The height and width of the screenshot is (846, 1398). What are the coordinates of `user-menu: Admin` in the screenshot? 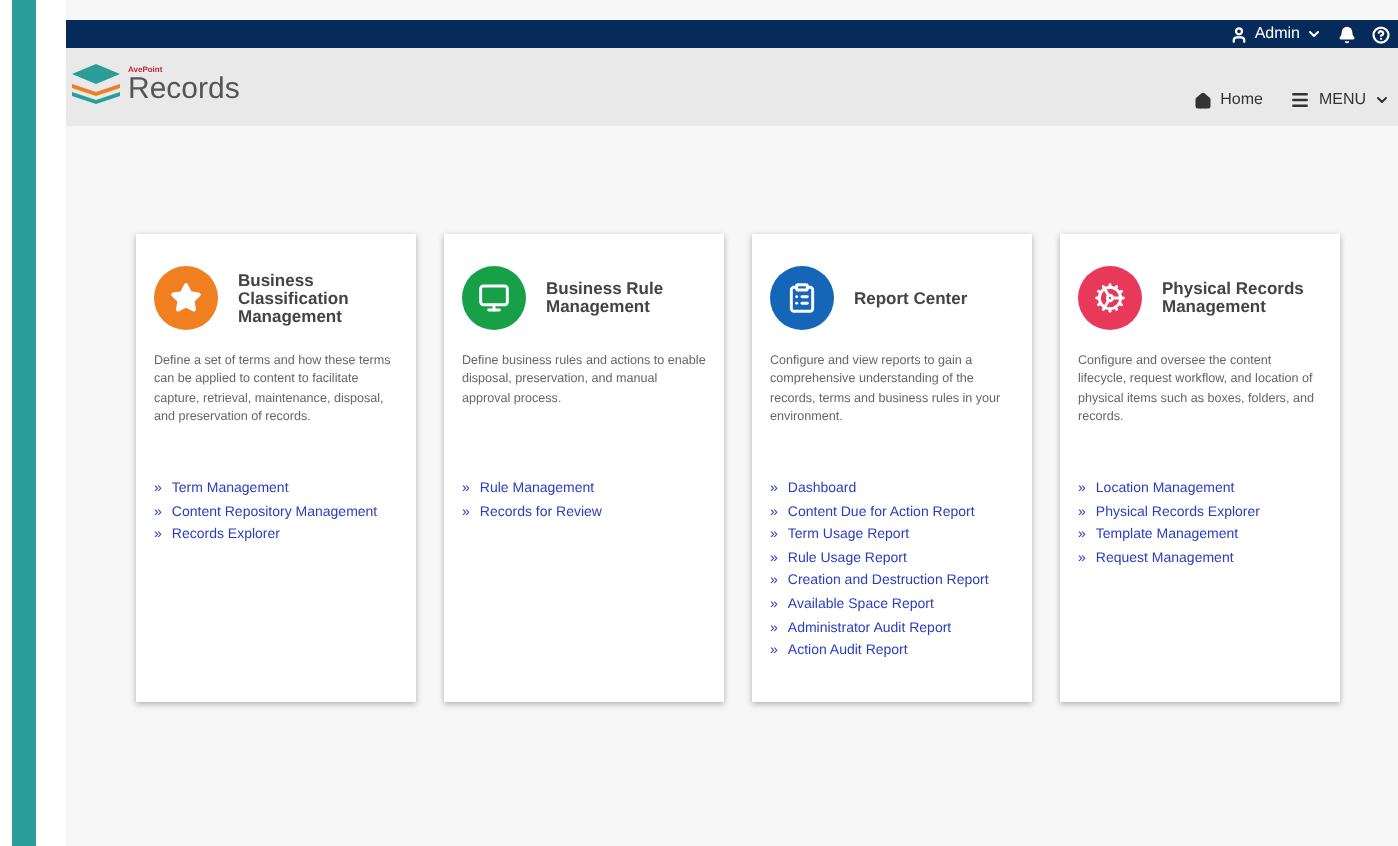 It's located at (1276, 34).